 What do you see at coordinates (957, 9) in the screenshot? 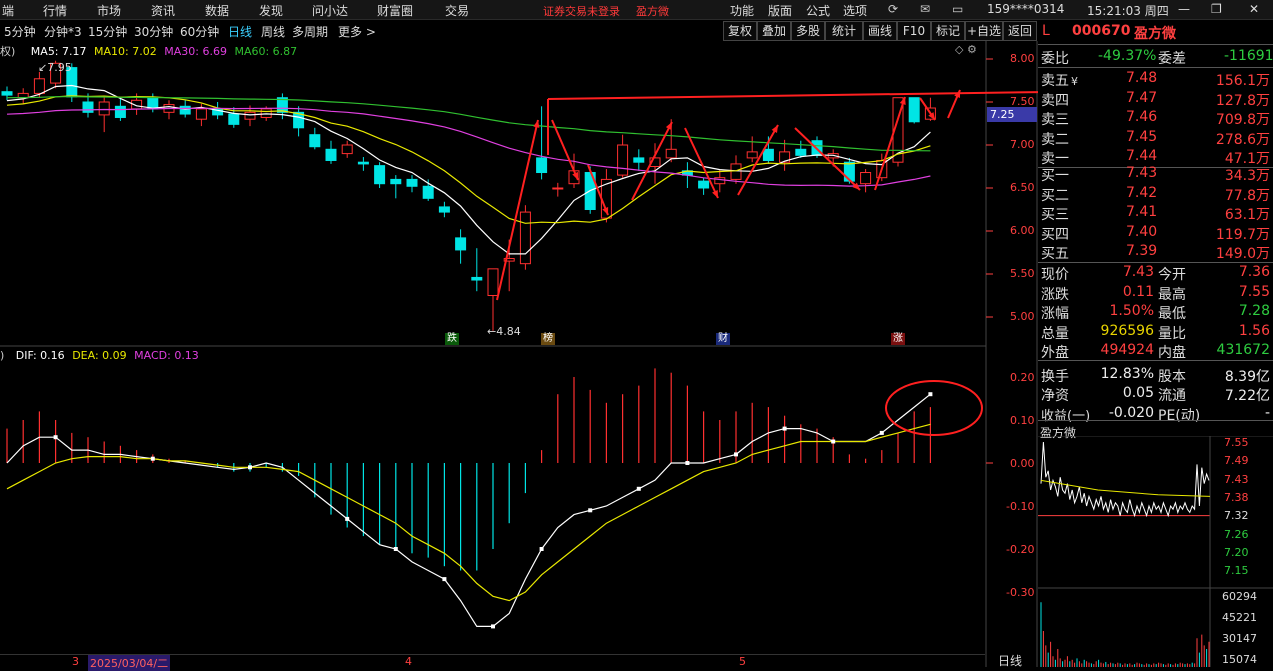
I see `mail-icon: ▭` at bounding box center [957, 9].